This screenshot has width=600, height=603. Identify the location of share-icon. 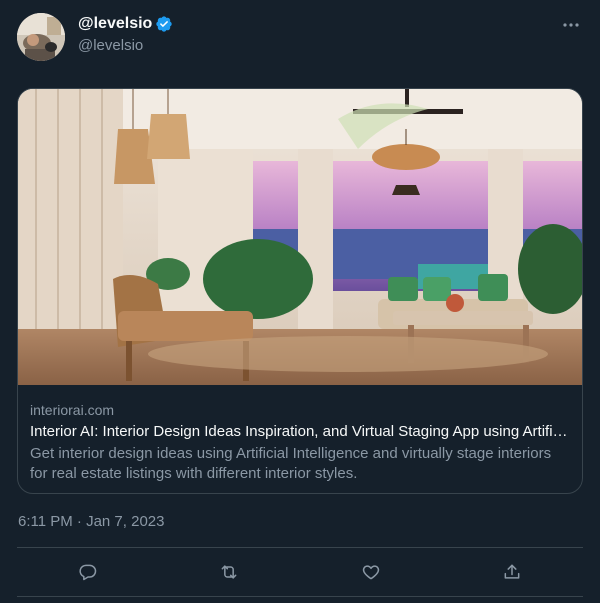
(512, 572).